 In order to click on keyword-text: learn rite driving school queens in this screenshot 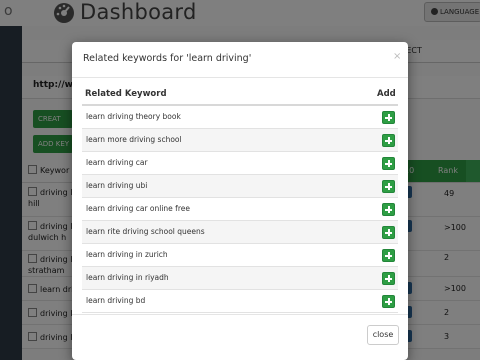, I will do `click(145, 231)`.